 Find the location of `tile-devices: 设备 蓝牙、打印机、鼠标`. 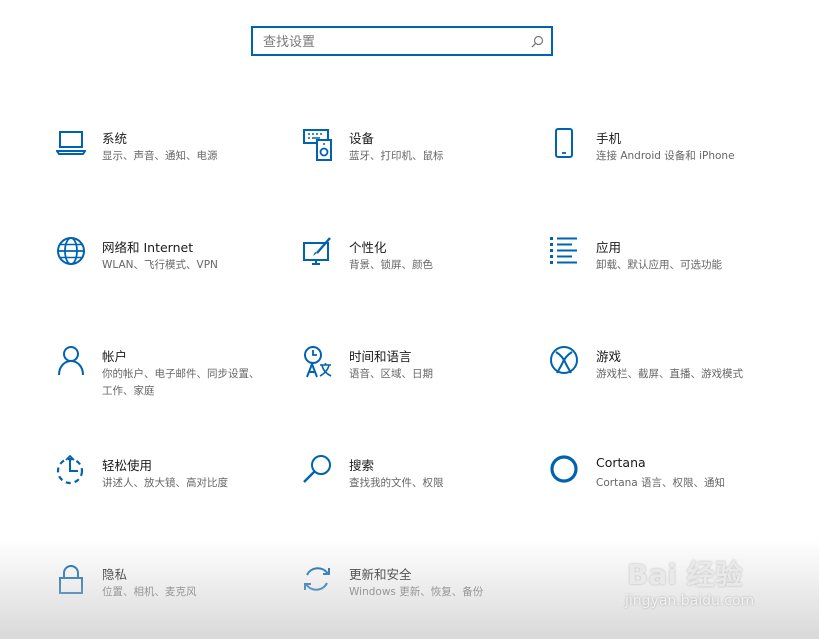

tile-devices: 设备 蓝牙、打印机、鼠标 is located at coordinates (413, 158).